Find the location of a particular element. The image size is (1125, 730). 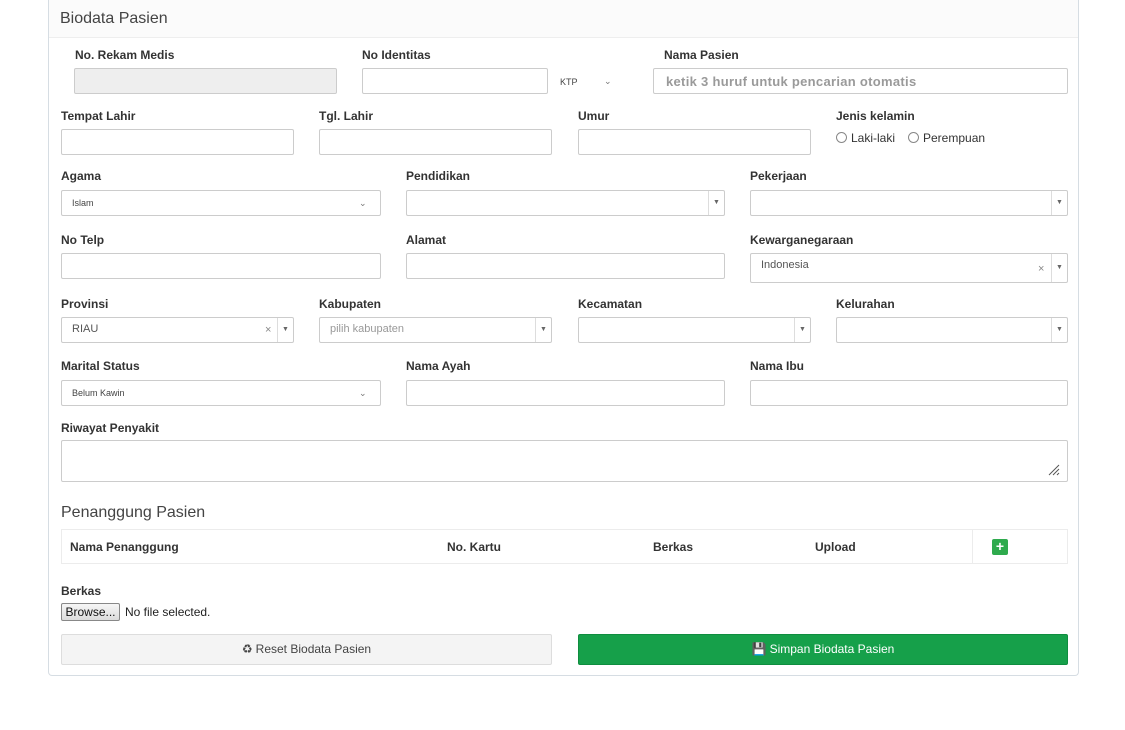

label-rekam-medis: No. Rekam Medis is located at coordinates (125, 55).